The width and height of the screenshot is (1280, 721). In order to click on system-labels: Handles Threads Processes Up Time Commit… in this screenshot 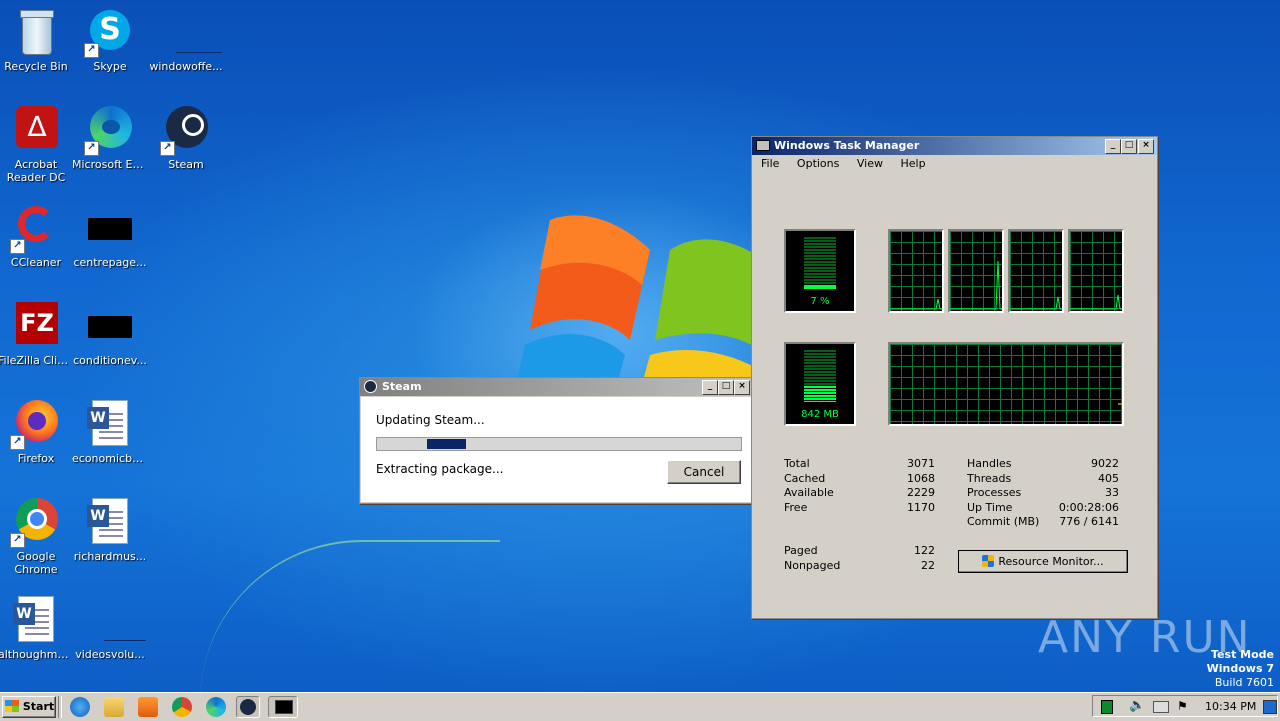, I will do `click(1003, 493)`.